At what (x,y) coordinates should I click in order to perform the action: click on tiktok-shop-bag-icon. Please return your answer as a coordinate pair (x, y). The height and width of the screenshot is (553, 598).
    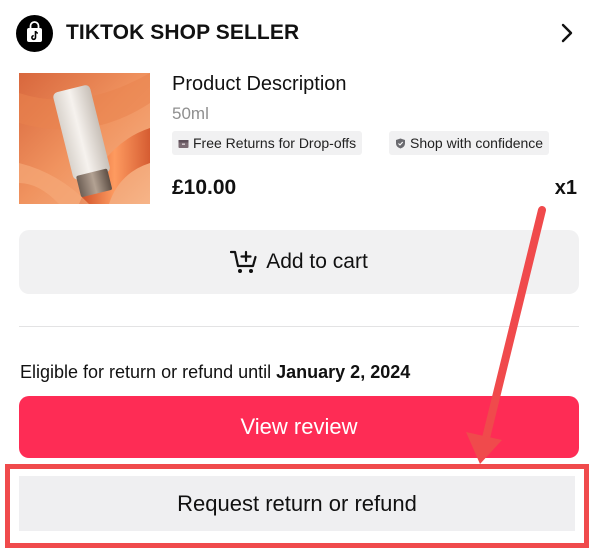
    Looking at the image, I should click on (34, 33).